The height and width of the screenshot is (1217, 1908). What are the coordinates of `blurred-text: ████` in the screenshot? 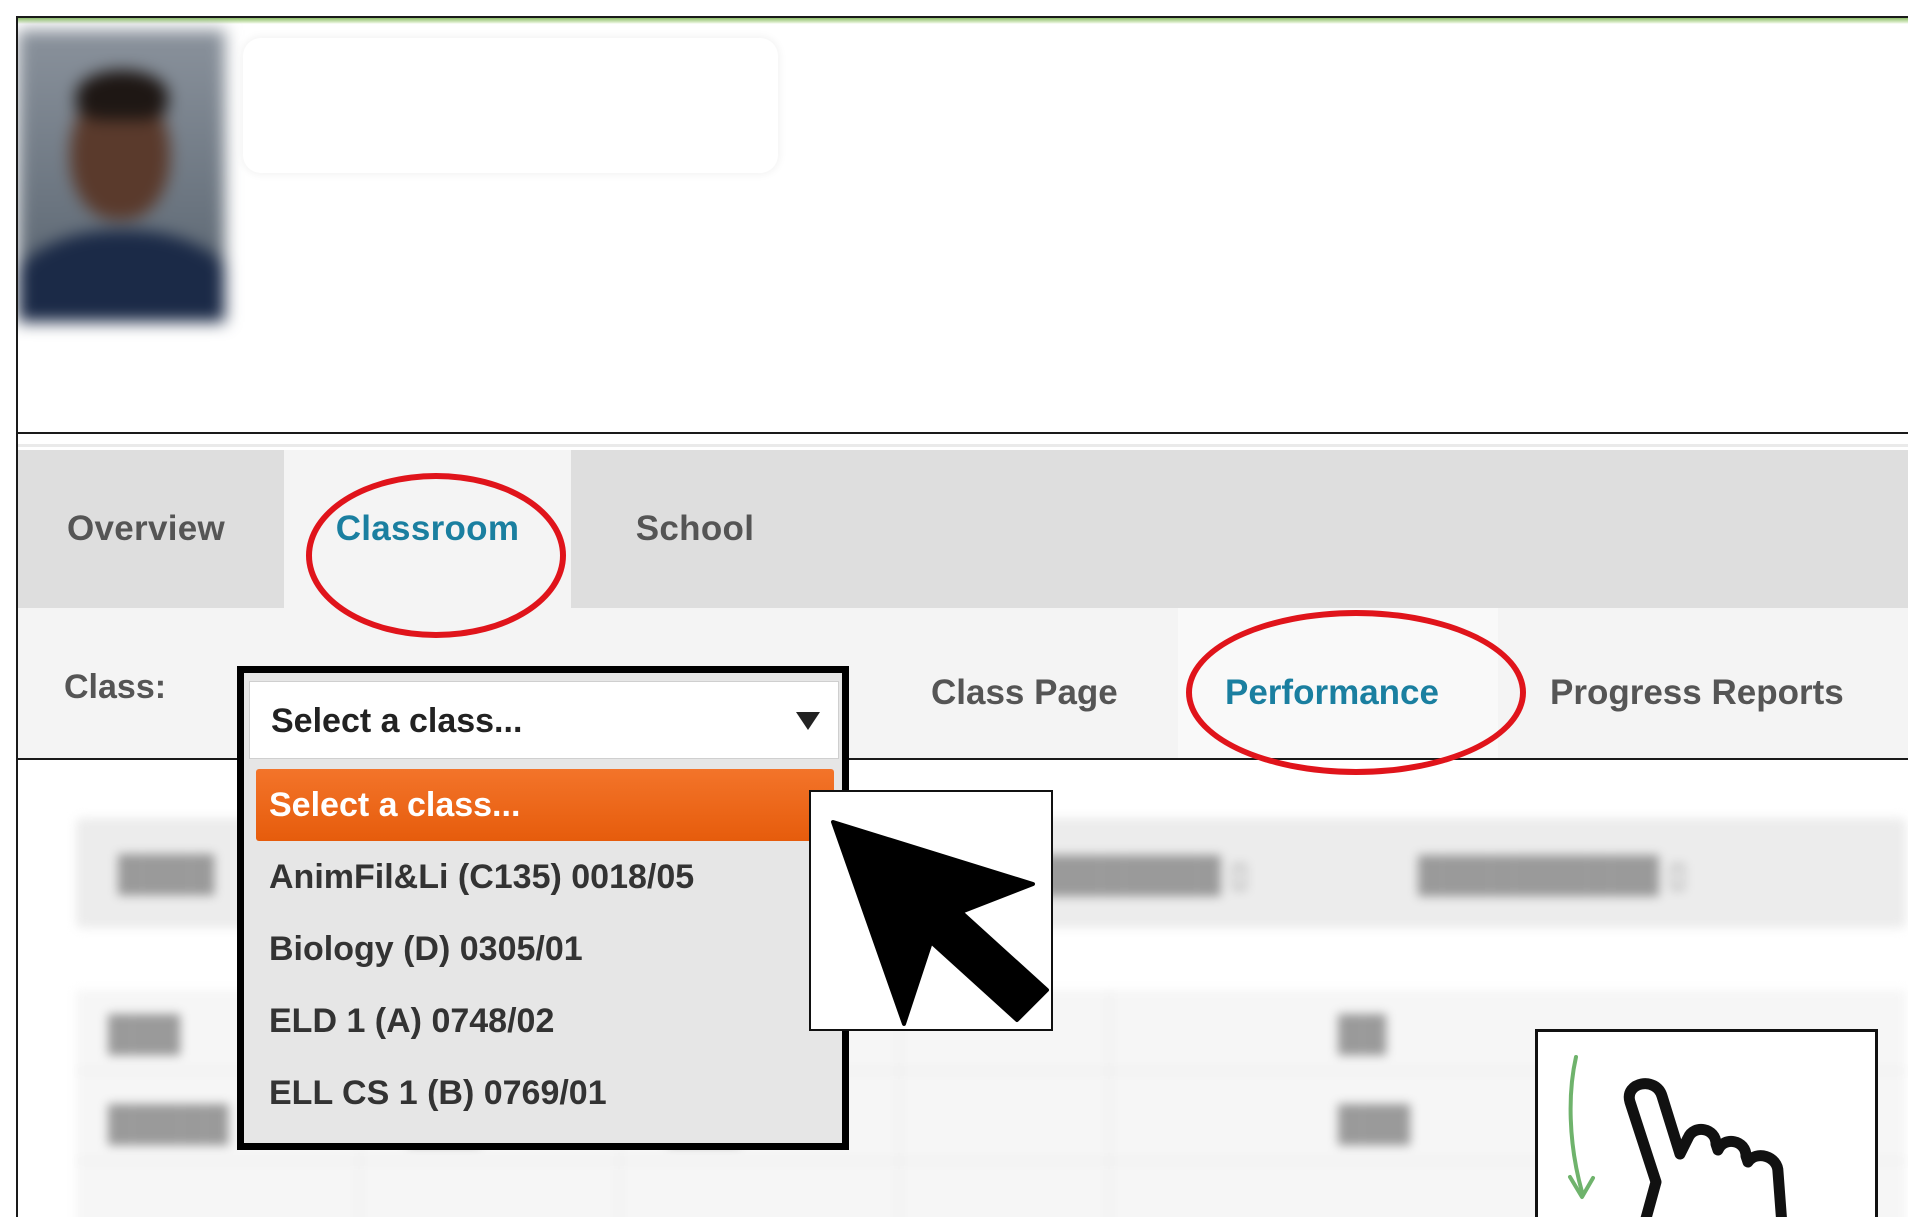 It's located at (166, 874).